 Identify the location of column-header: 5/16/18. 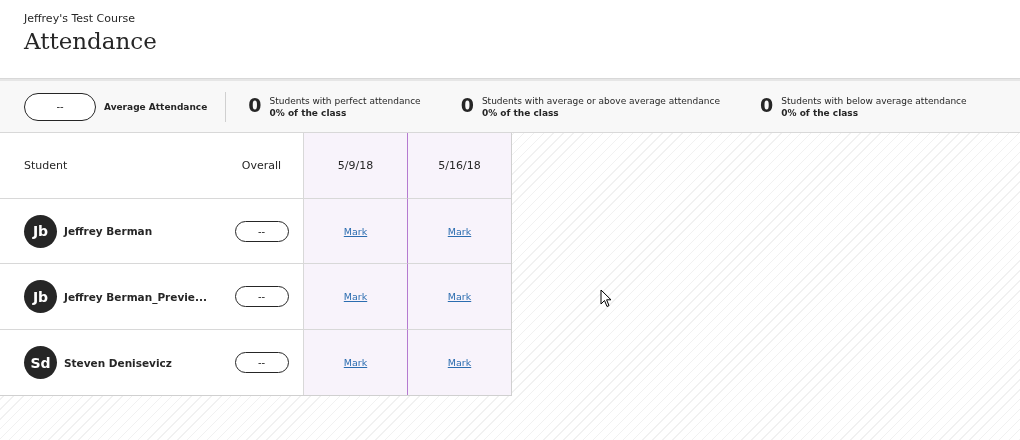
(459, 165).